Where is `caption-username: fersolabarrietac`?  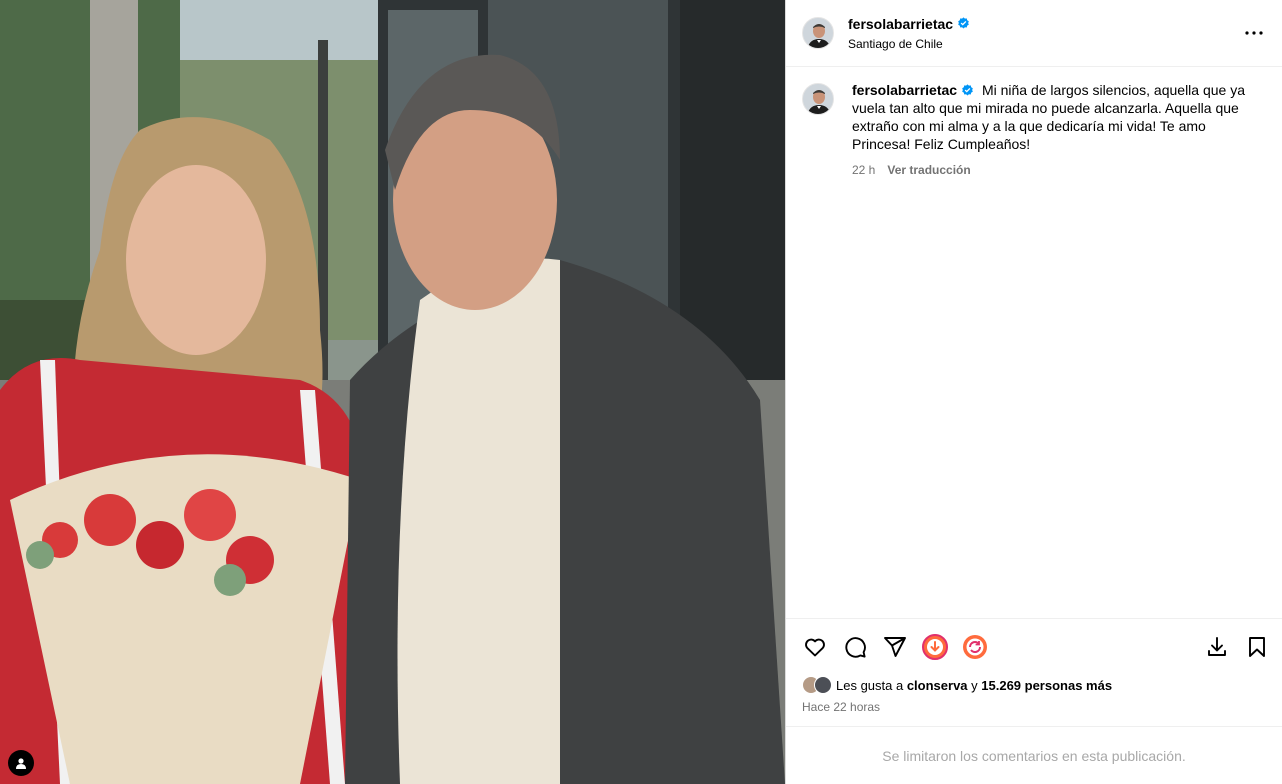
caption-username: fersolabarrietac is located at coordinates (913, 90).